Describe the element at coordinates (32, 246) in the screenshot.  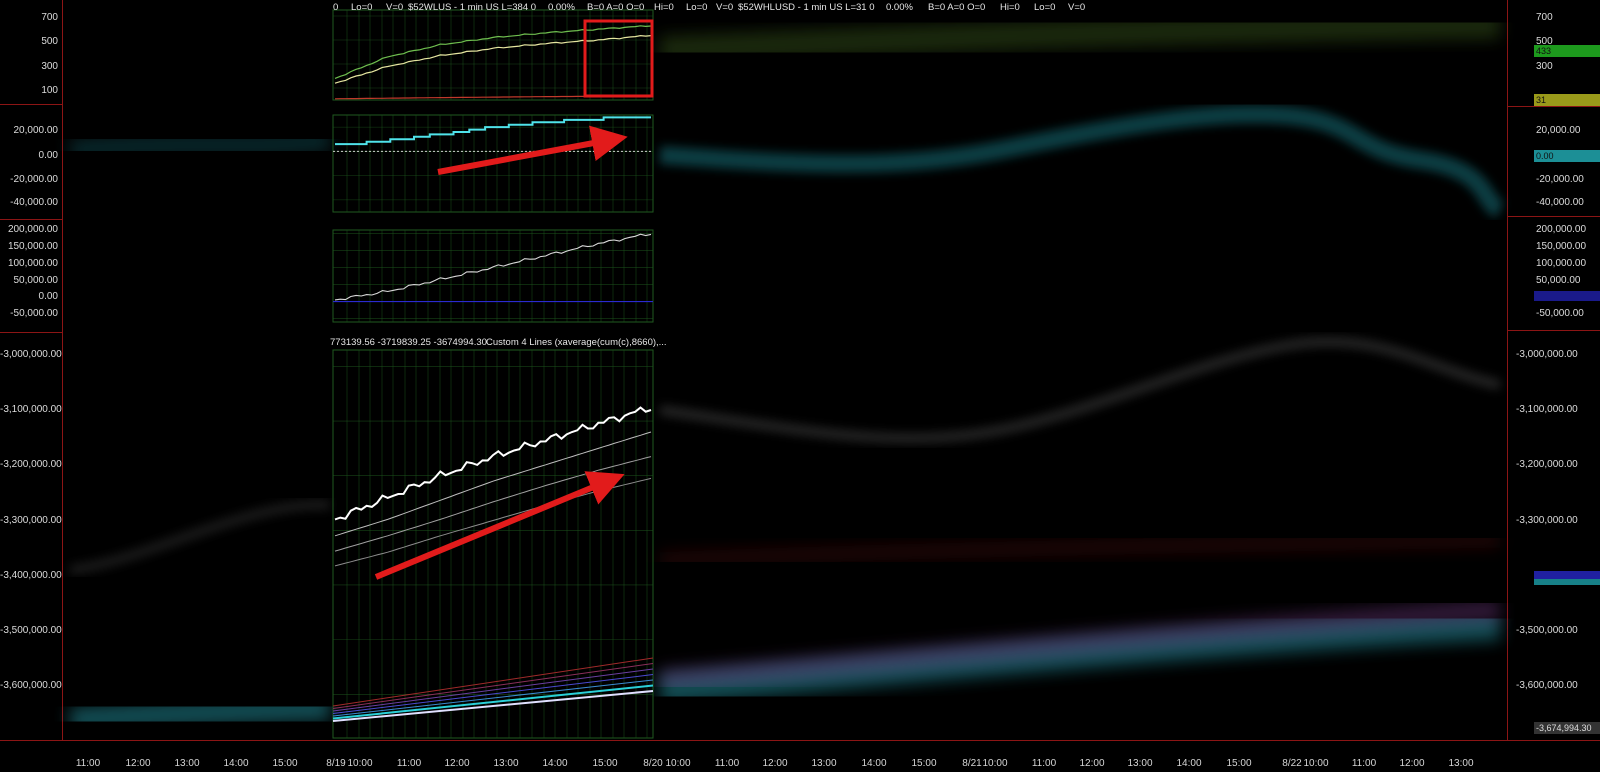
I see `p3-left-tick: 150,000.00` at that location.